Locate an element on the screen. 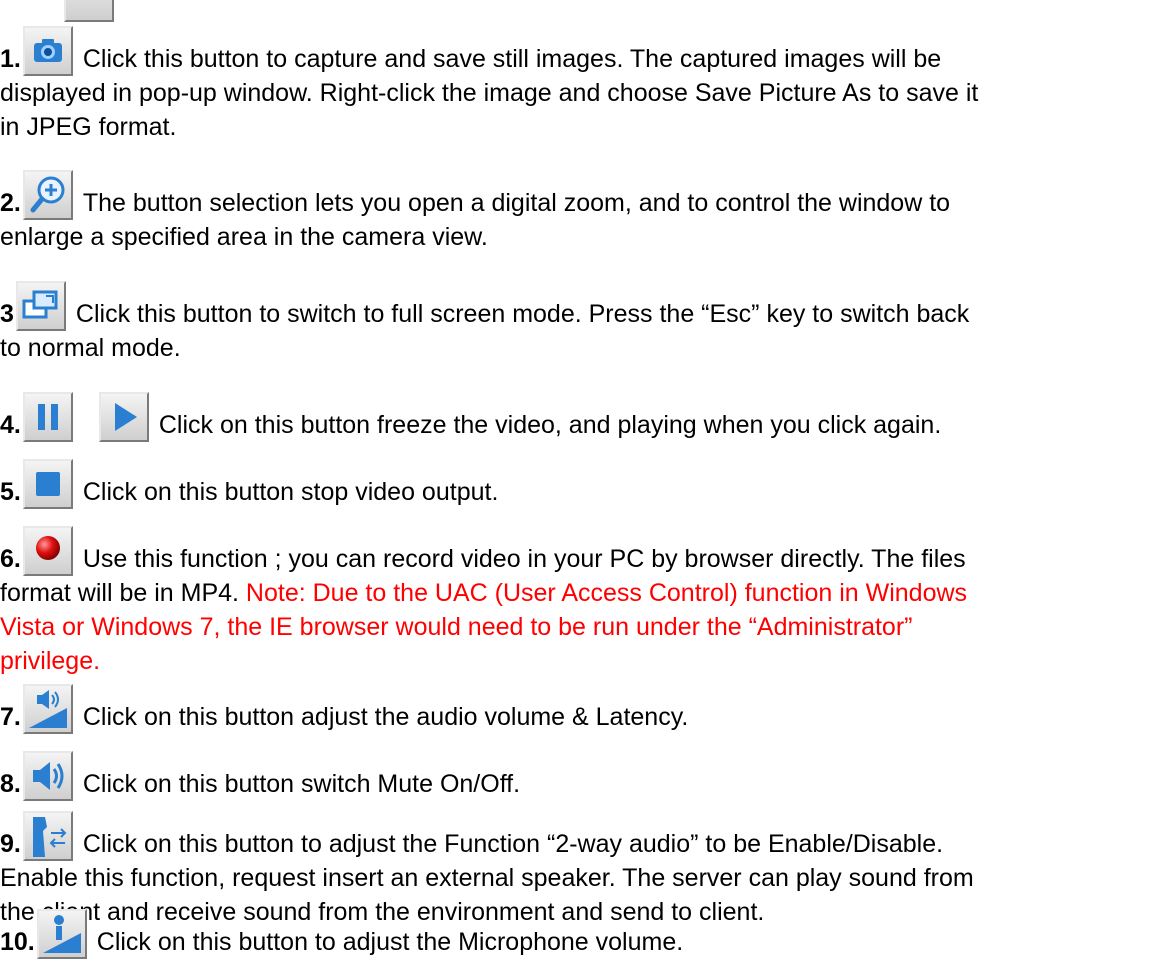  note-text: privilege. is located at coordinates (50, 661).